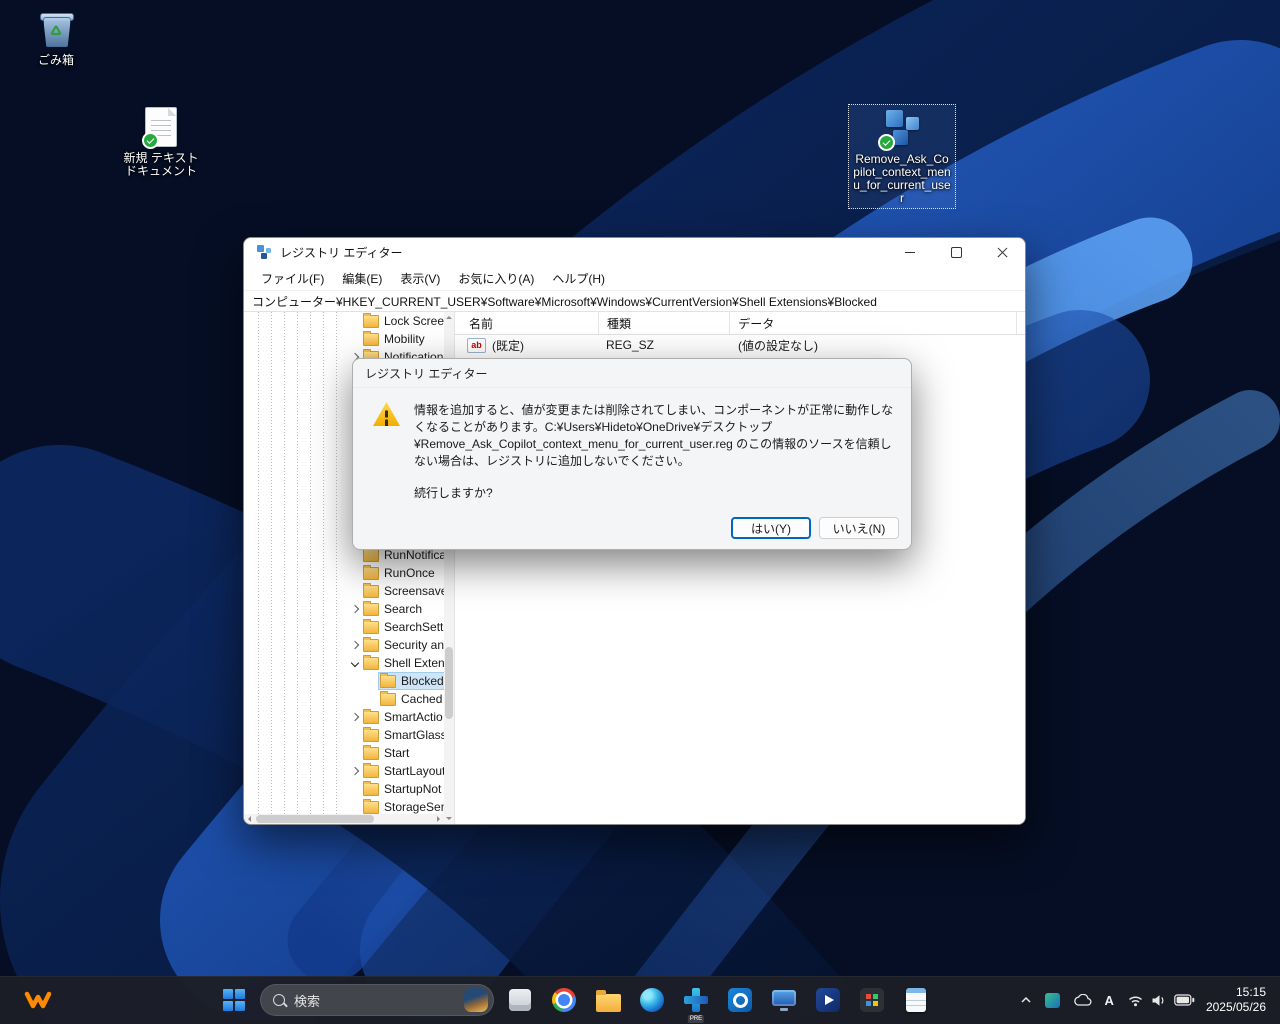 This screenshot has width=1280, height=1024. What do you see at coordinates (634, 252) in the screenshot?
I see `window-titlebar: レジストリ エディター` at bounding box center [634, 252].